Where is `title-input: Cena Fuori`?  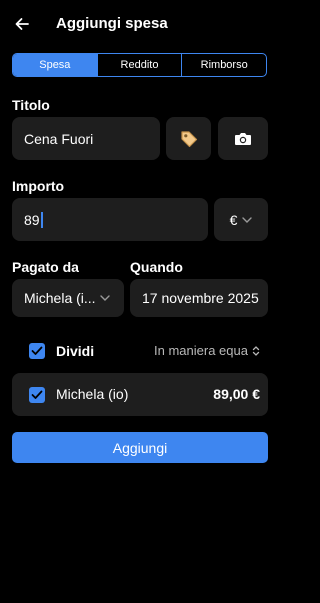
title-input: Cena Fuori is located at coordinates (86, 138).